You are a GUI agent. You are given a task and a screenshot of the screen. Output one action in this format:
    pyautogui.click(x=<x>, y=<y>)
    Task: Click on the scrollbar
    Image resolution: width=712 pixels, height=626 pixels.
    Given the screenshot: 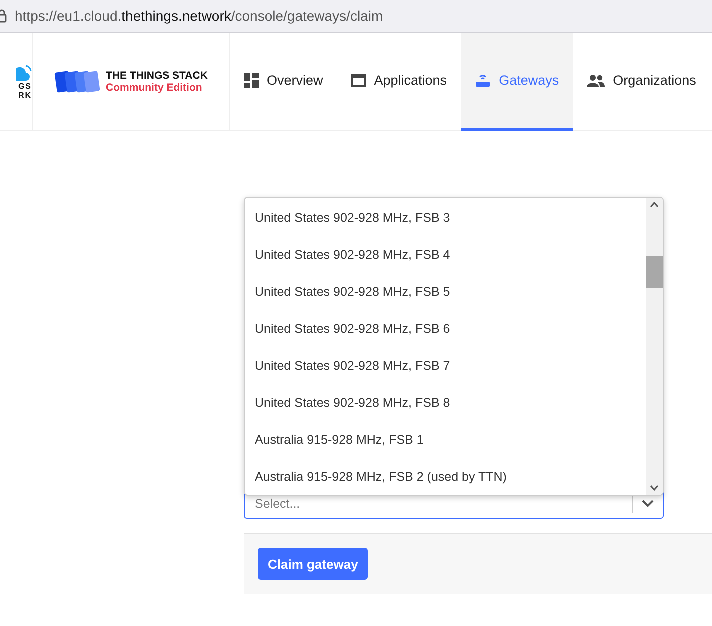 What is the action you would take?
    pyautogui.click(x=654, y=346)
    